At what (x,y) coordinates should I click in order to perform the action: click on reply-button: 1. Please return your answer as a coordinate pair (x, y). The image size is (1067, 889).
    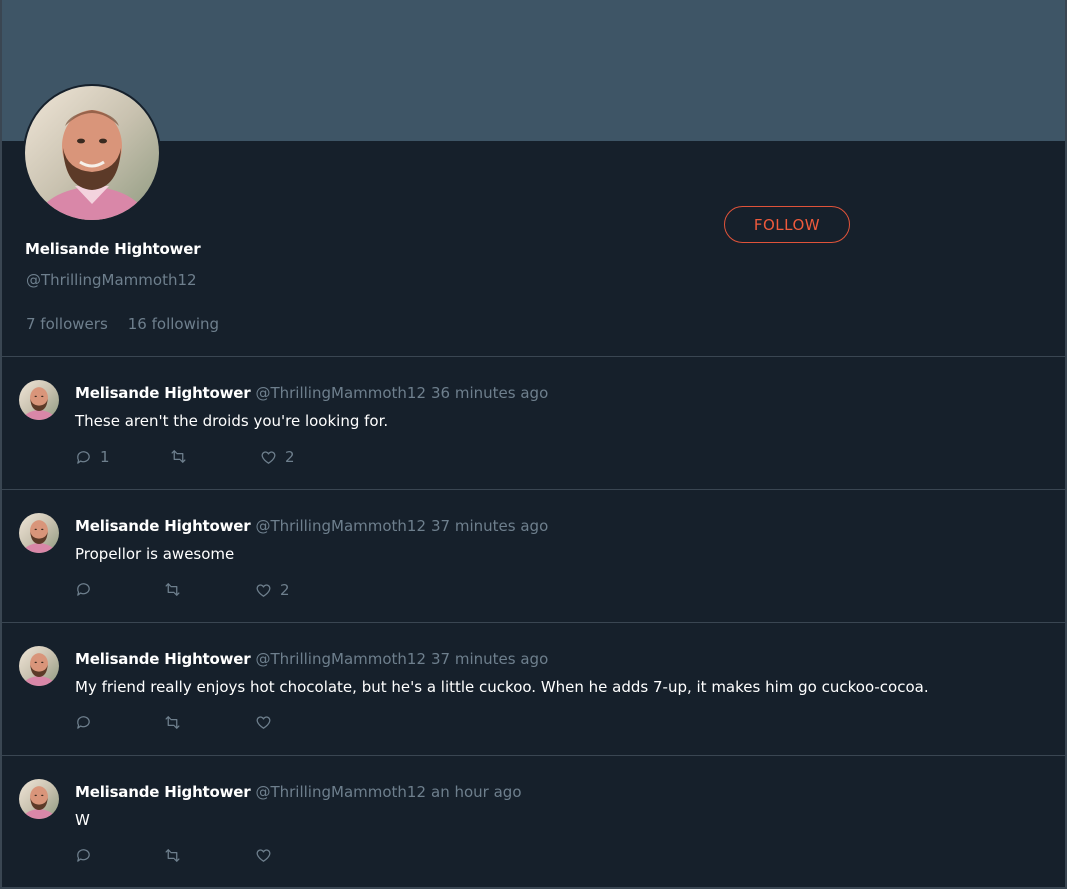
    Looking at the image, I should click on (92, 457).